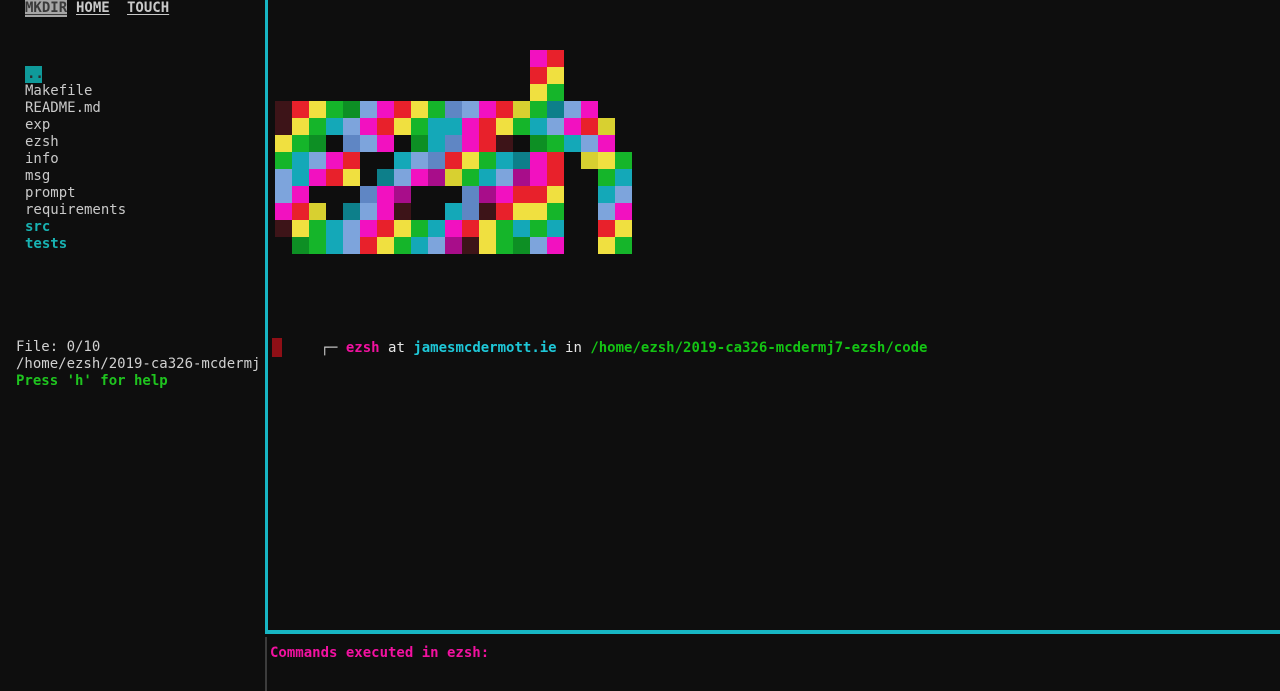  I want to click on file-list-item: info, so click(140, 159).